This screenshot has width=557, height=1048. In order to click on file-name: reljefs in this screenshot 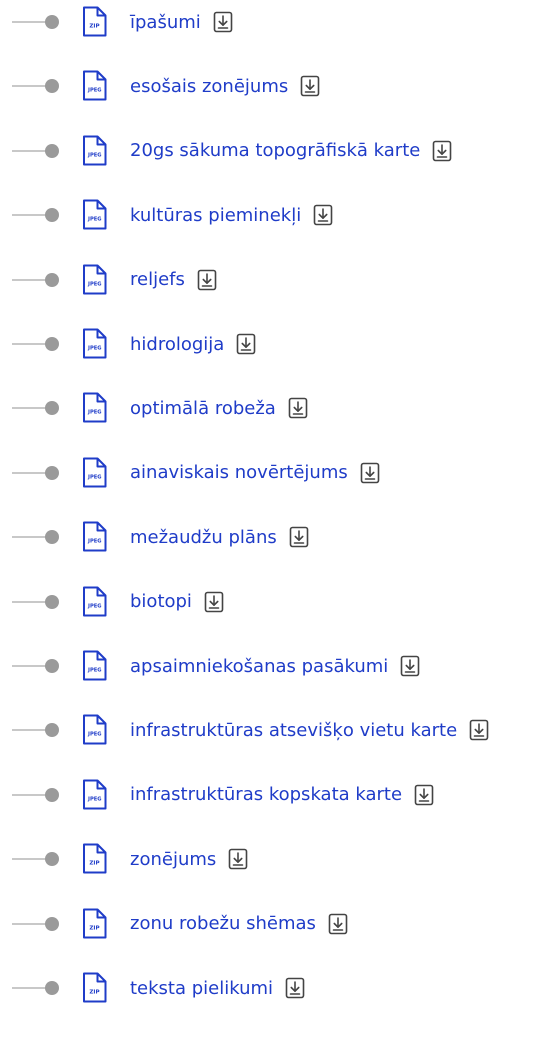, I will do `click(157, 279)`.